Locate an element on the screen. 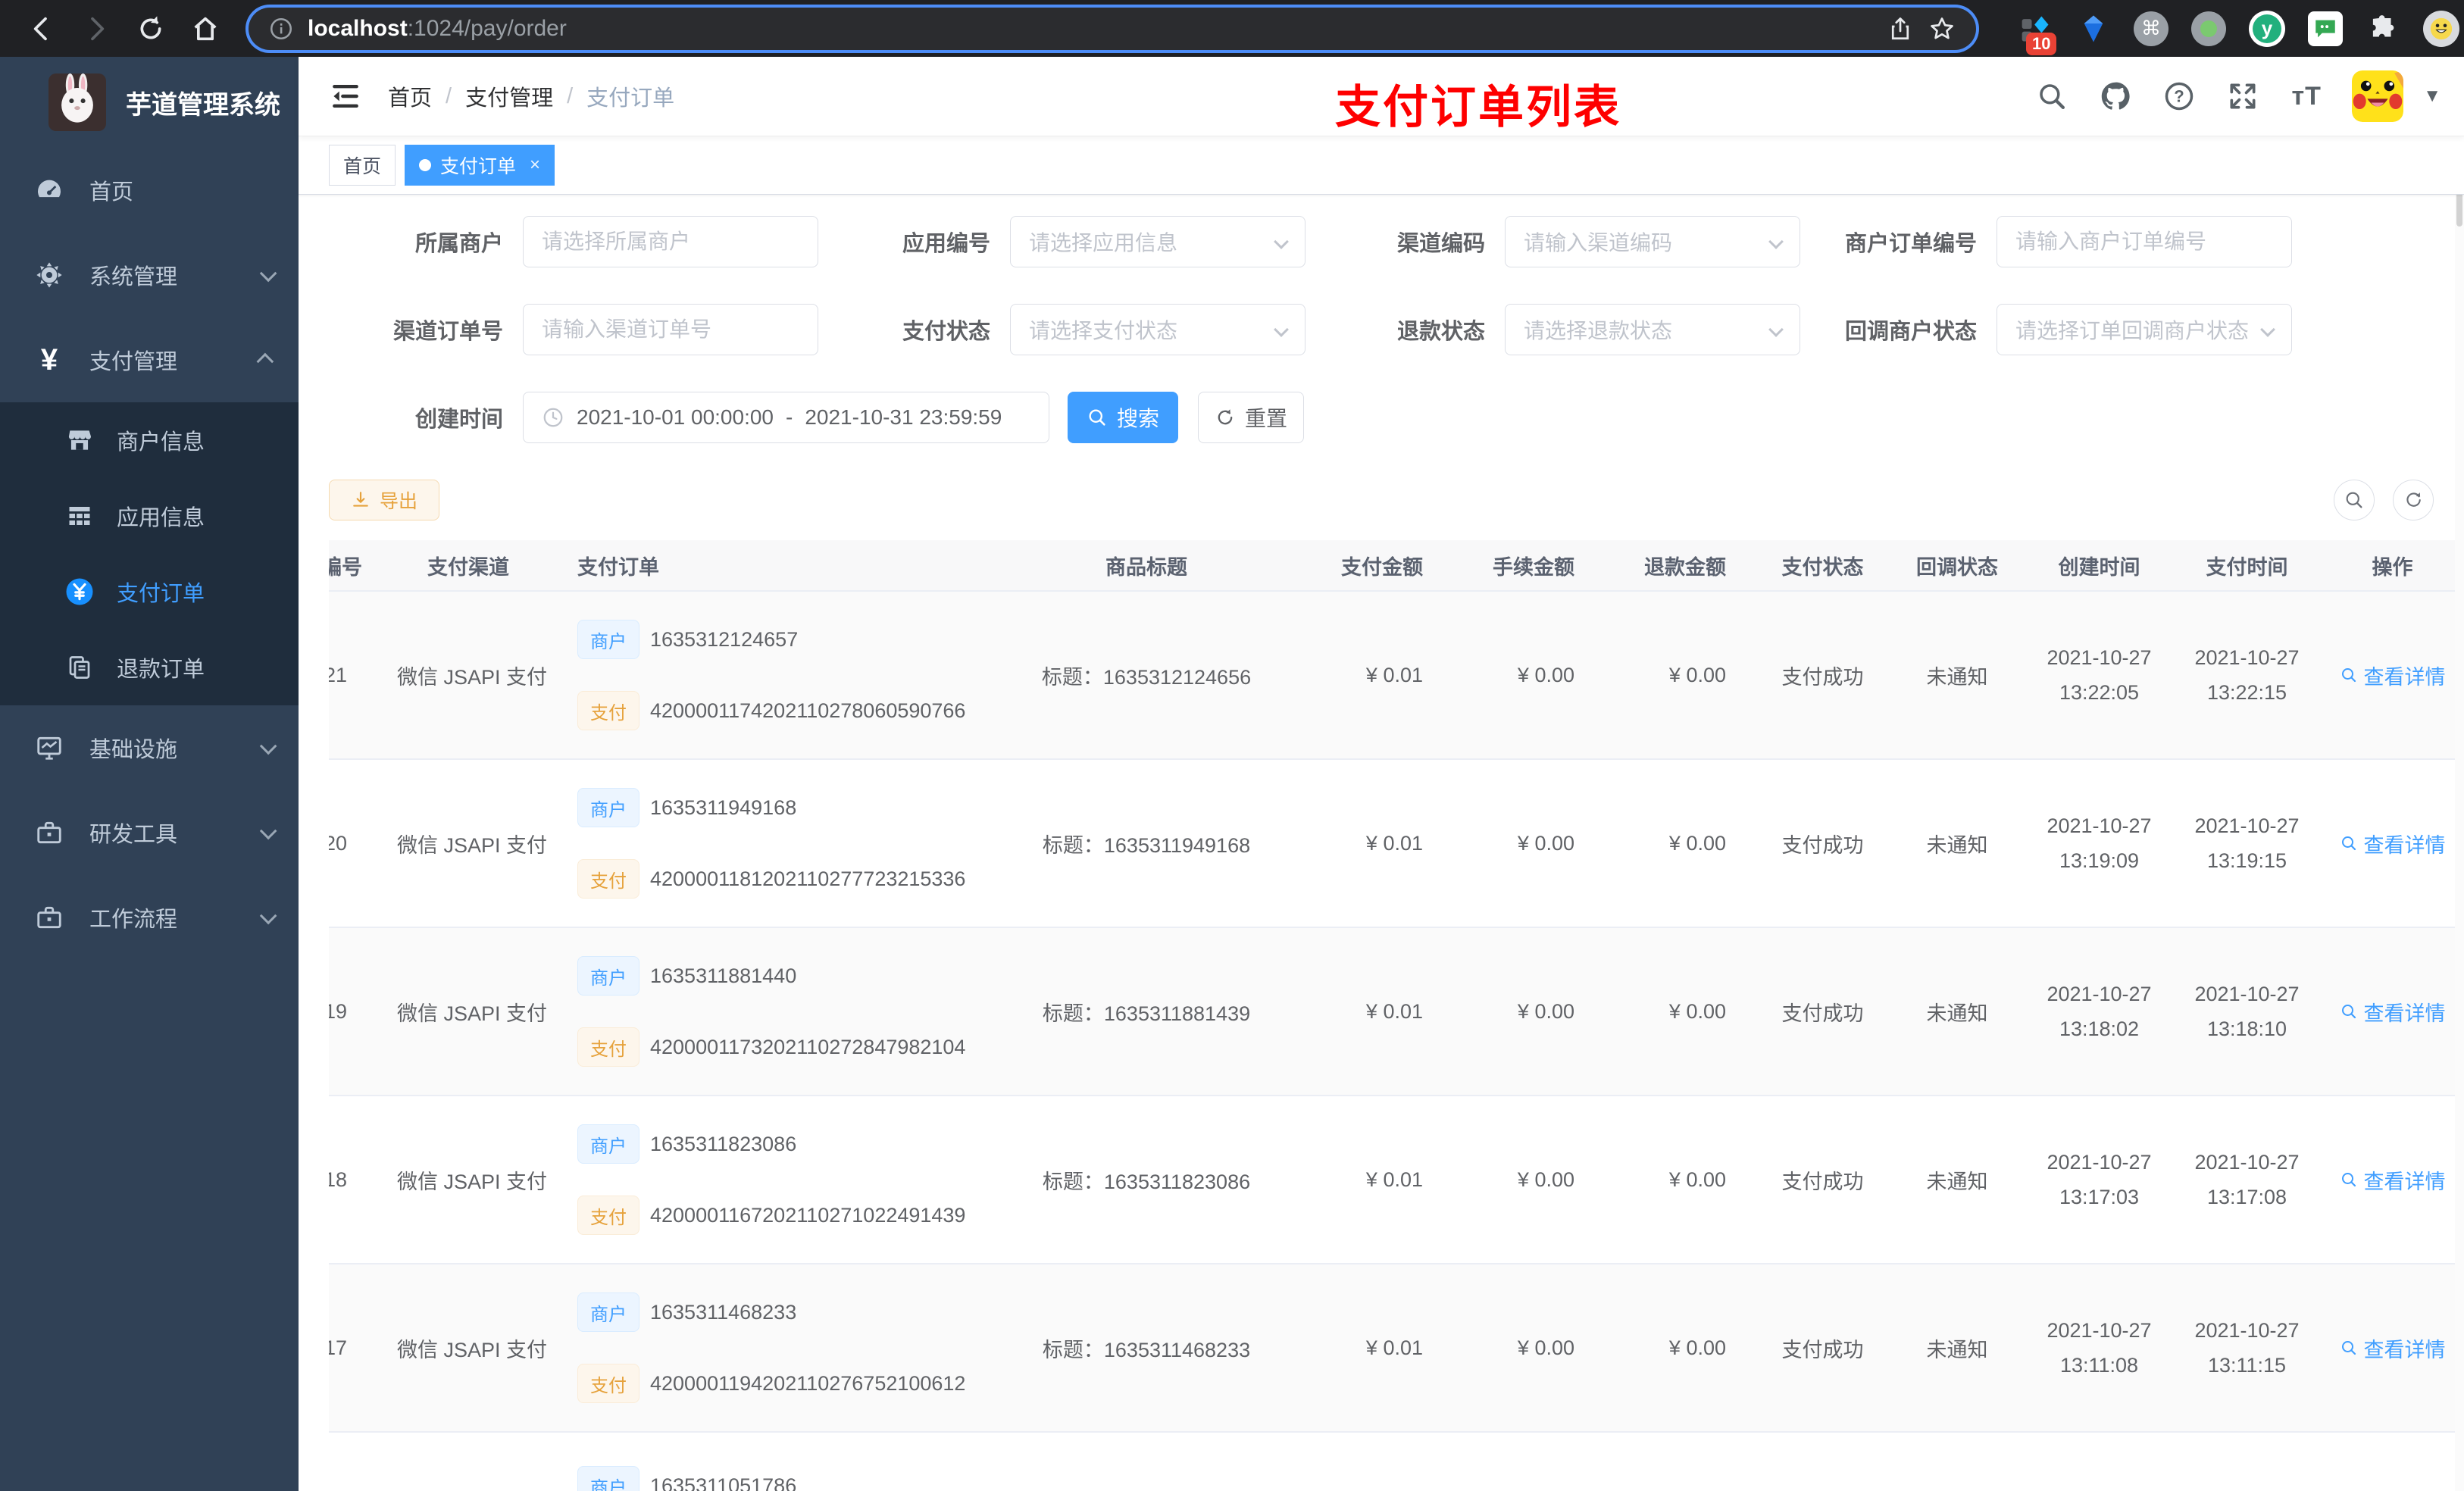 The height and width of the screenshot is (1491, 2464). tab-pay-order: 支付订单 × is located at coordinates (480, 165).